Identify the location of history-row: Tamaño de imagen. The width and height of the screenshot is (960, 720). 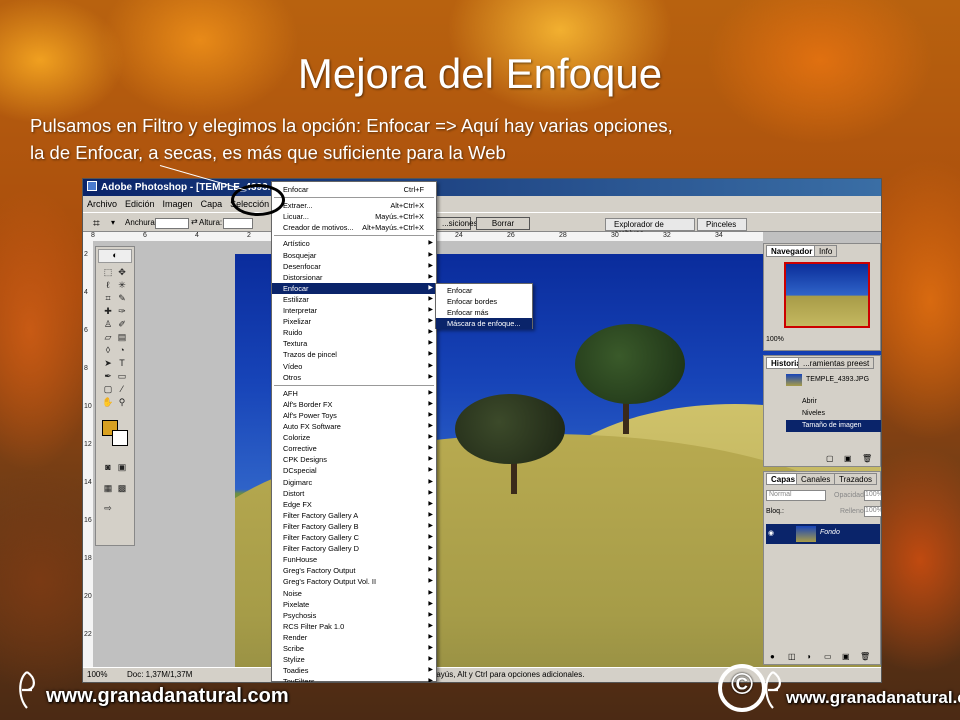
(833, 426).